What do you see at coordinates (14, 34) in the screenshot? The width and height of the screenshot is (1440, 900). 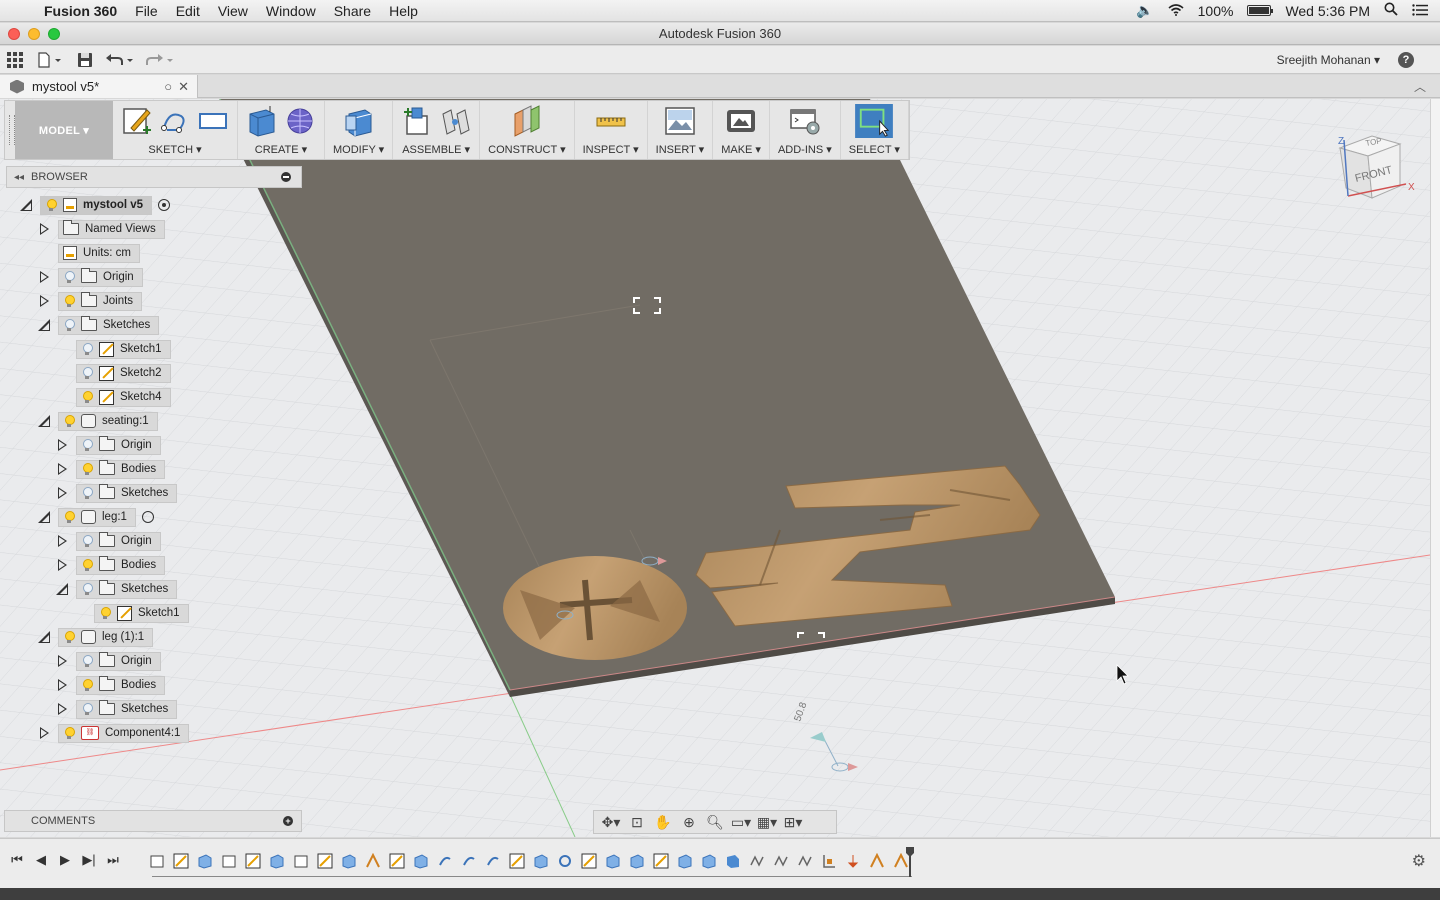 I see `close-window-button` at bounding box center [14, 34].